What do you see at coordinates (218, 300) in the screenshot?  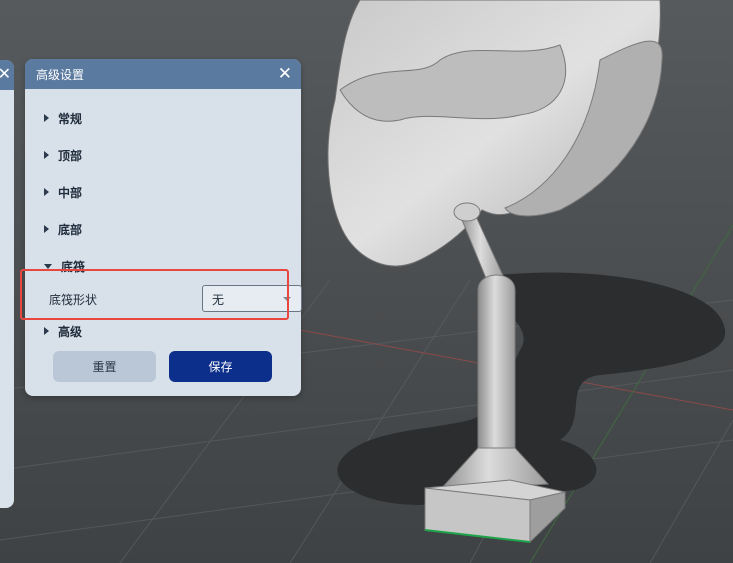 I see `raft-shape-value: 无` at bounding box center [218, 300].